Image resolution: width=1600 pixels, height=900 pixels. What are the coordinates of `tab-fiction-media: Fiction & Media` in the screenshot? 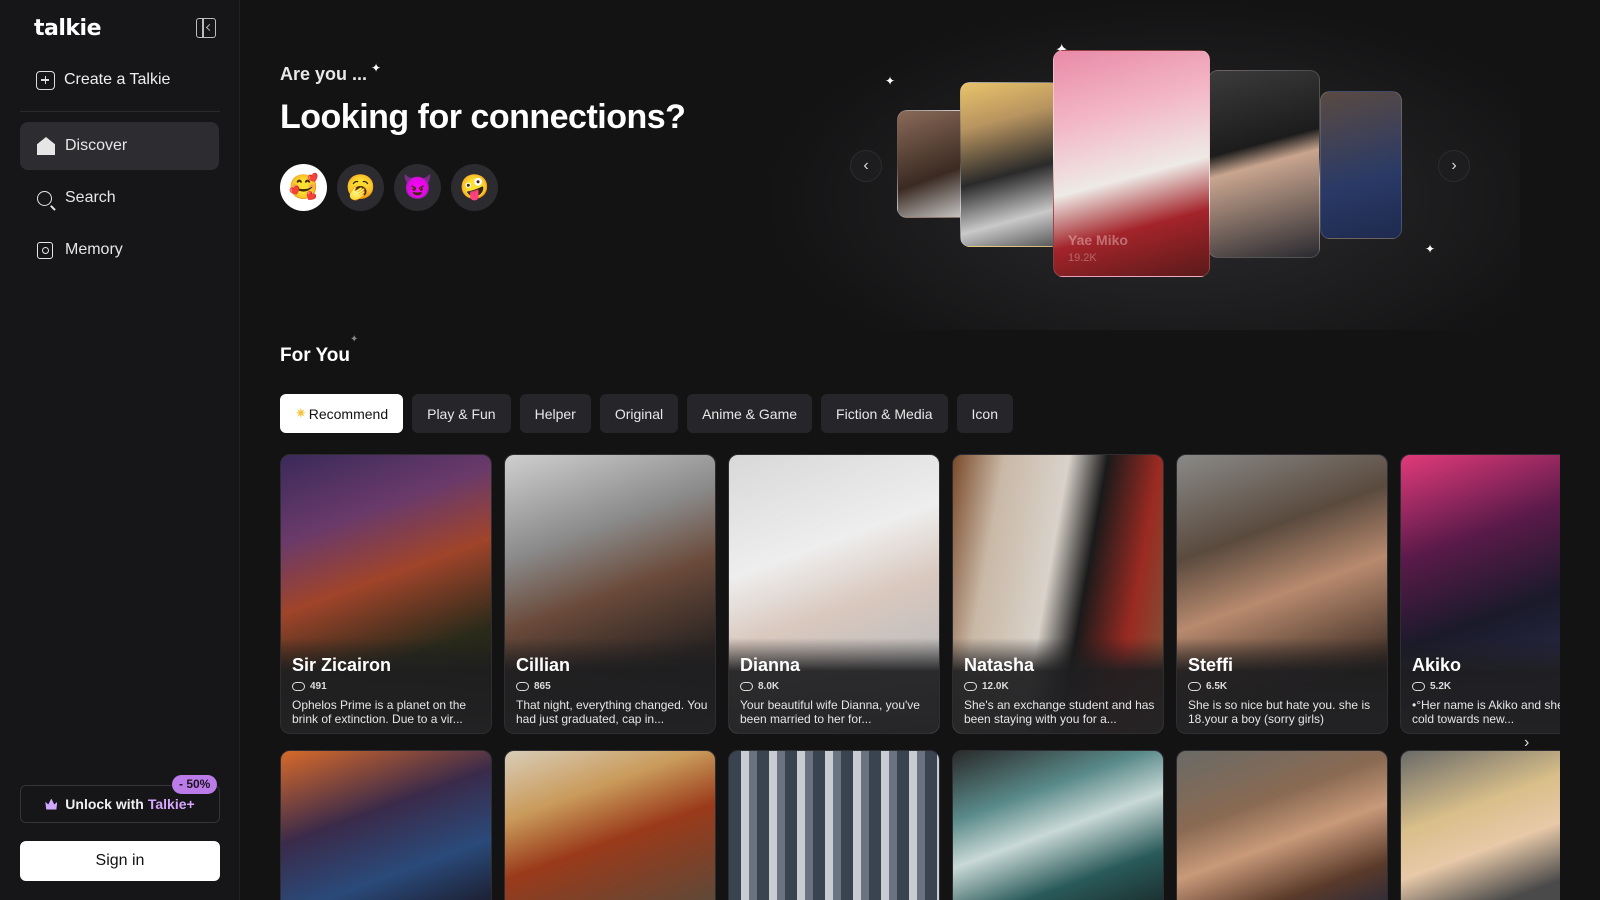 It's located at (884, 413).